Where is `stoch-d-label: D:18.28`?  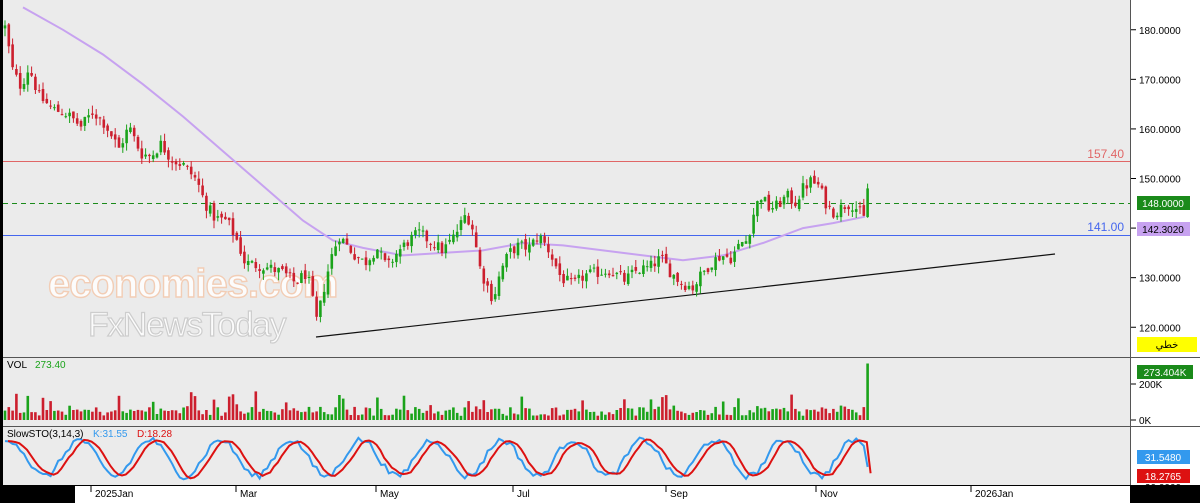
stoch-d-label: D:18.28 is located at coordinates (154, 434).